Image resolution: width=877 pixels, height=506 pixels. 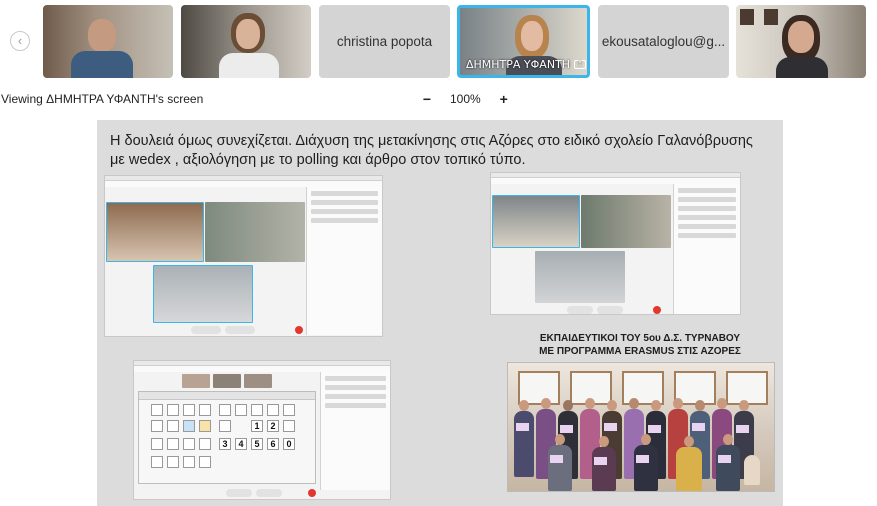 I want to click on caption-line-1: ΕΚΠΑΙΔΕΥΤΙΚΟΙ ΤΟΥ 5ου Δ.Σ. ΤΥΡΝΑΒΟΥ, so click(x=640, y=338).